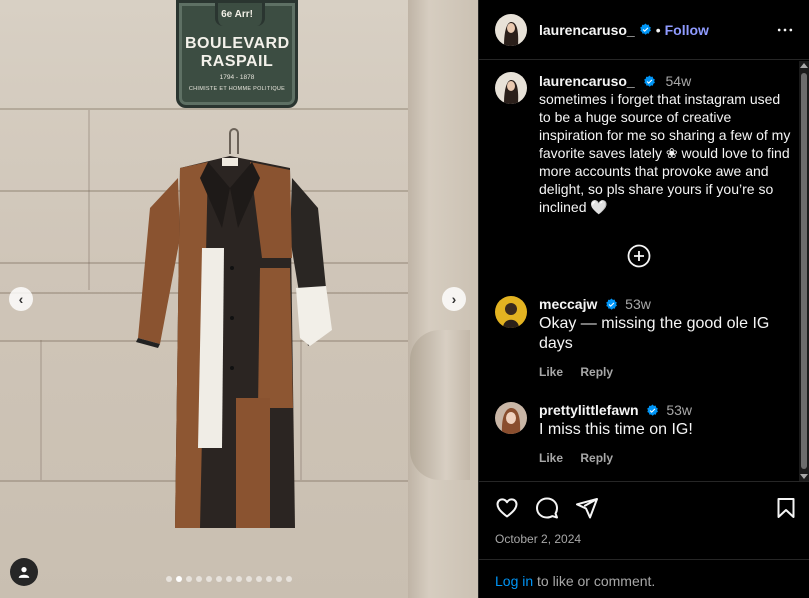  I want to click on username-link: laurencaruso_, so click(587, 30).